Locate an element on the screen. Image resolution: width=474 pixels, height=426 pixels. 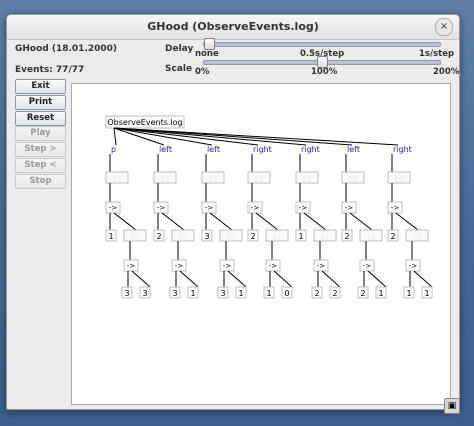
delay-tick-max: 1s/step is located at coordinates (437, 54).